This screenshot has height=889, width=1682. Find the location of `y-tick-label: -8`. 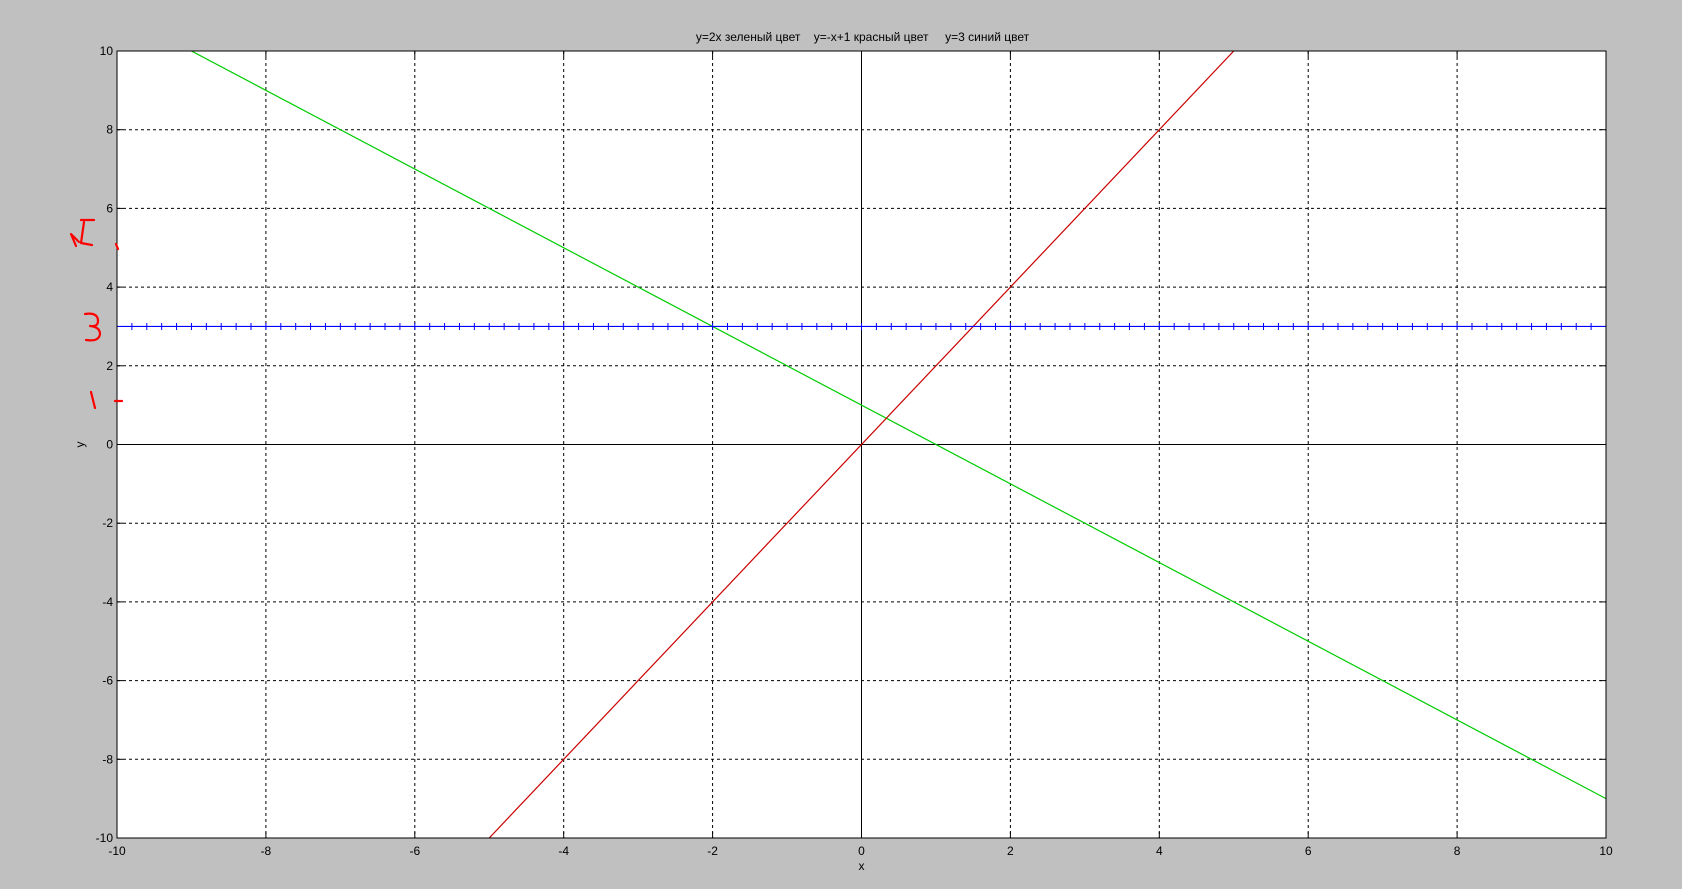

y-tick-label: -8 is located at coordinates (107, 759).